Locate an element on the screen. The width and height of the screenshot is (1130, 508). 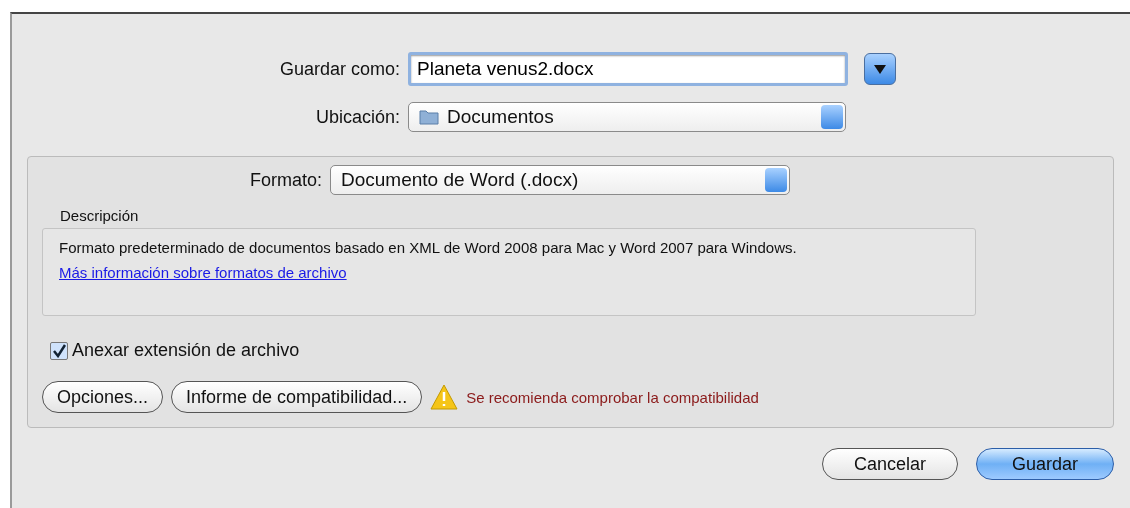
folder-icon is located at coordinates (429, 117).